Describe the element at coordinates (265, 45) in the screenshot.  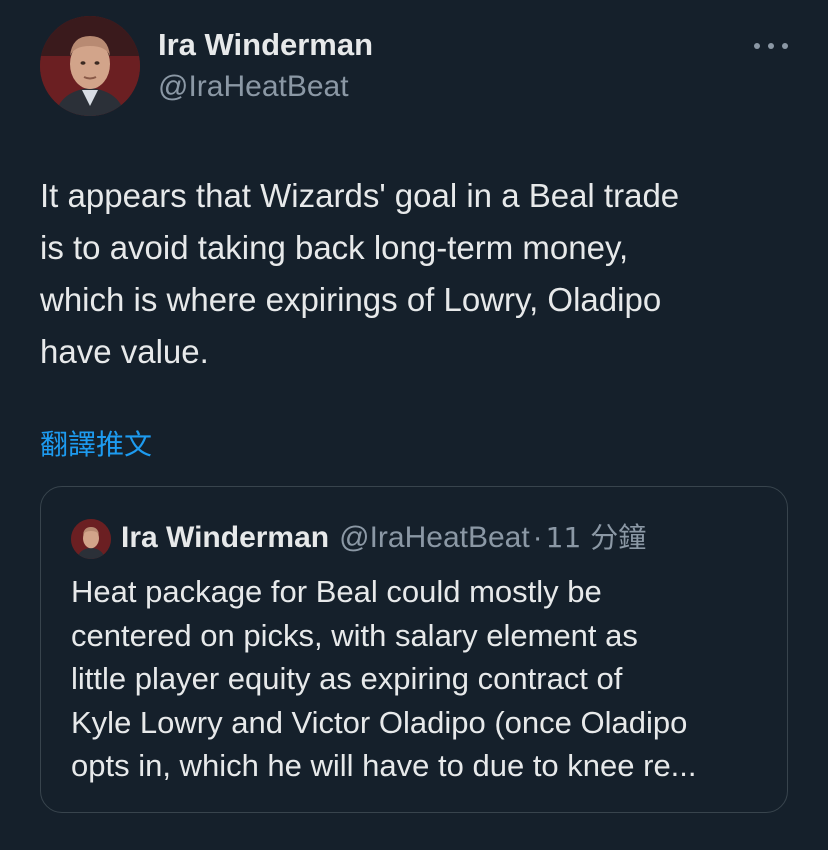
I see `author-name: Ira Winderman` at that location.